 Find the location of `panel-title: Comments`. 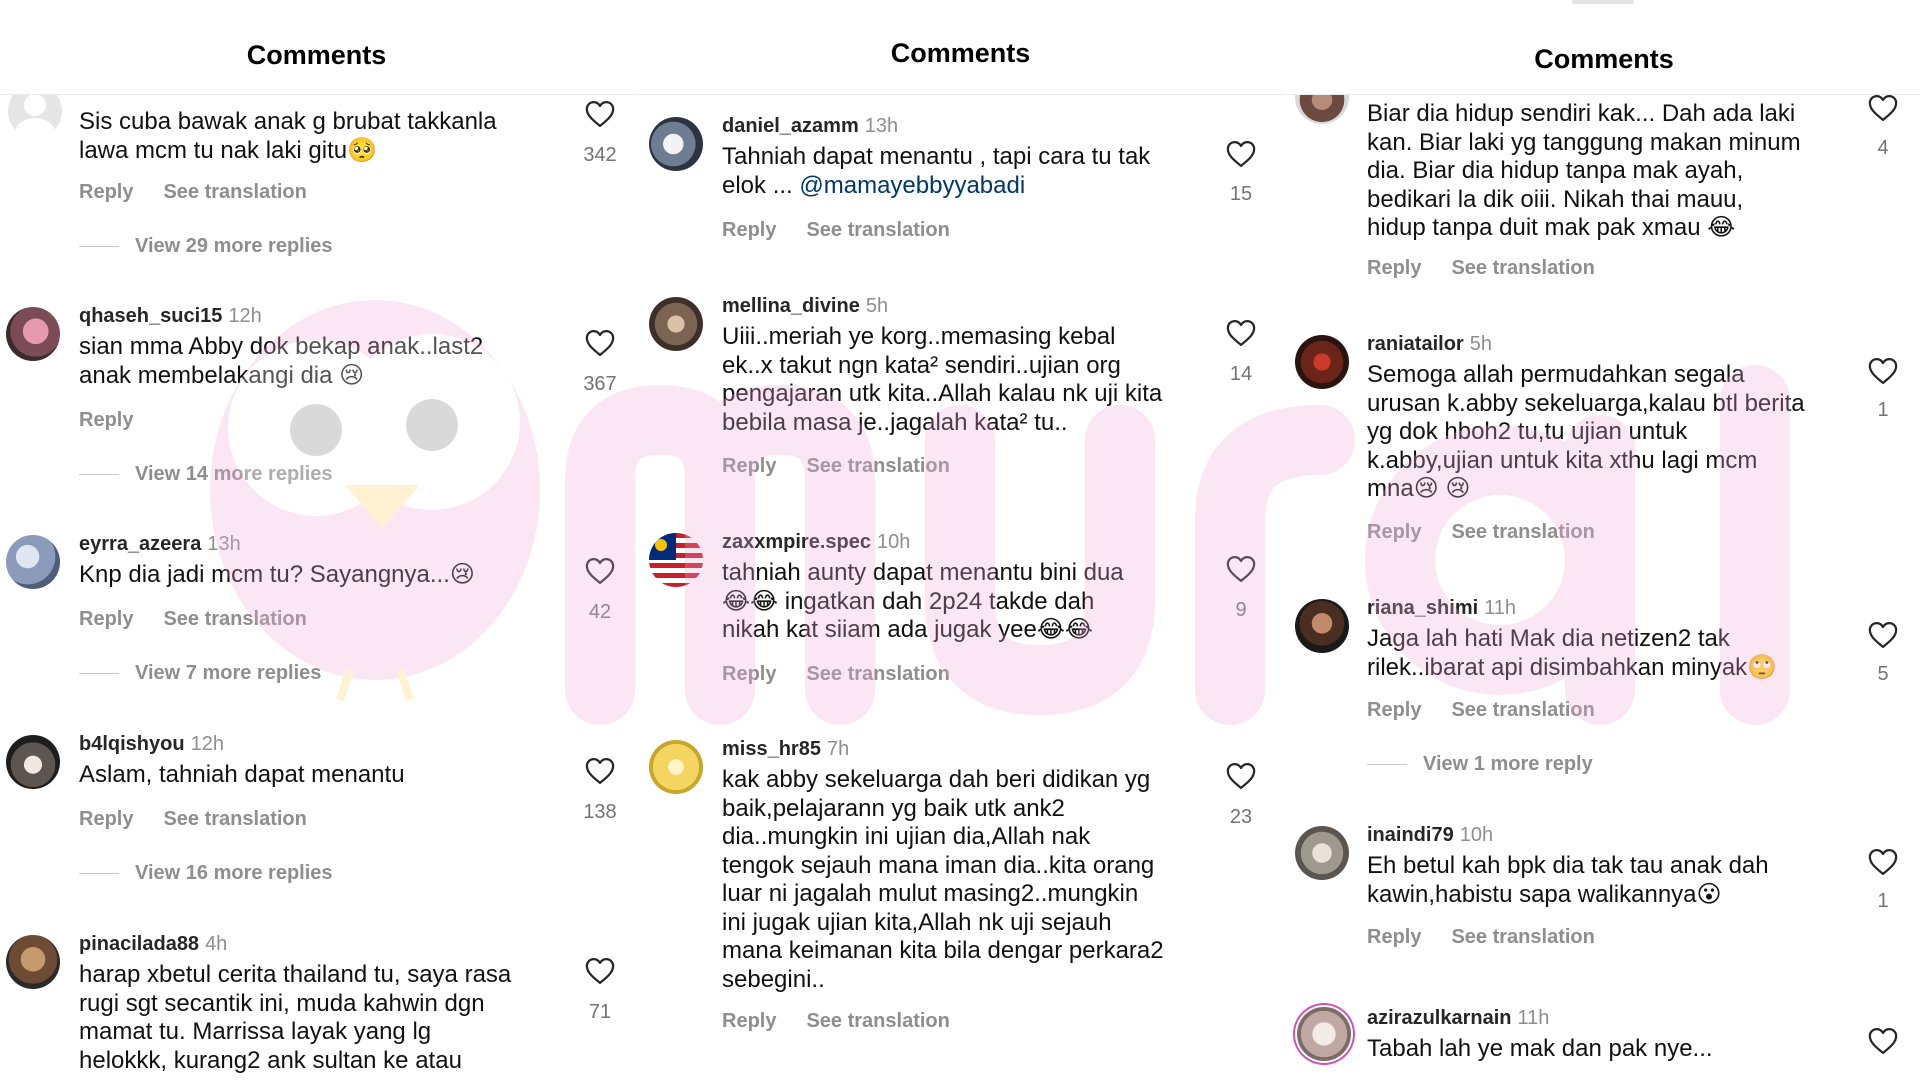

panel-title: Comments is located at coordinates (1604, 59).